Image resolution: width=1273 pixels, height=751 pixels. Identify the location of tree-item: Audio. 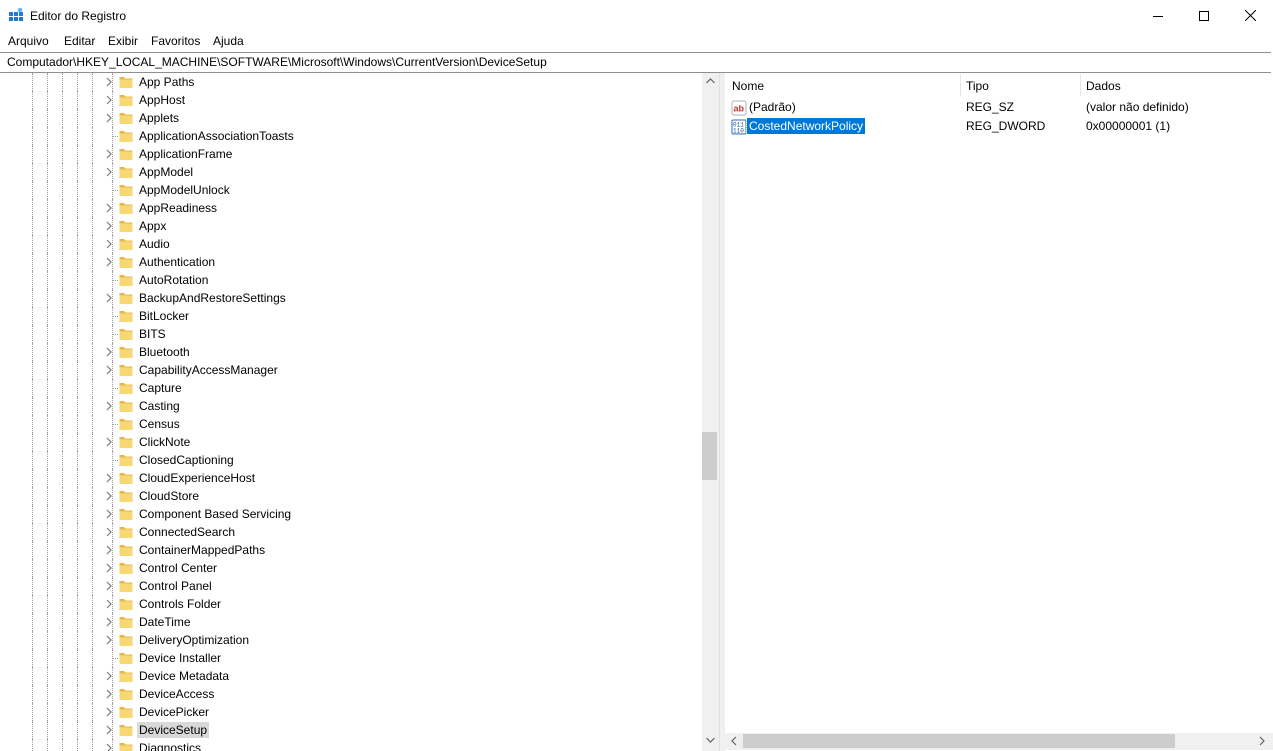
(350, 244).